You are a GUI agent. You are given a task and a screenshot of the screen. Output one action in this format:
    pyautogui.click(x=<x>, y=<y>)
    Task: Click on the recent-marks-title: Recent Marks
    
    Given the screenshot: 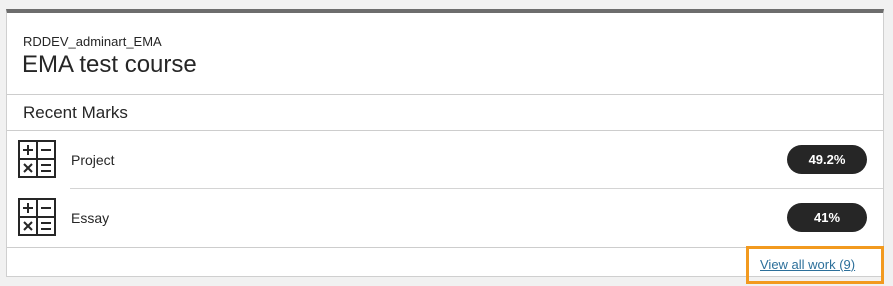 What is the action you would take?
    pyautogui.click(x=75, y=112)
    